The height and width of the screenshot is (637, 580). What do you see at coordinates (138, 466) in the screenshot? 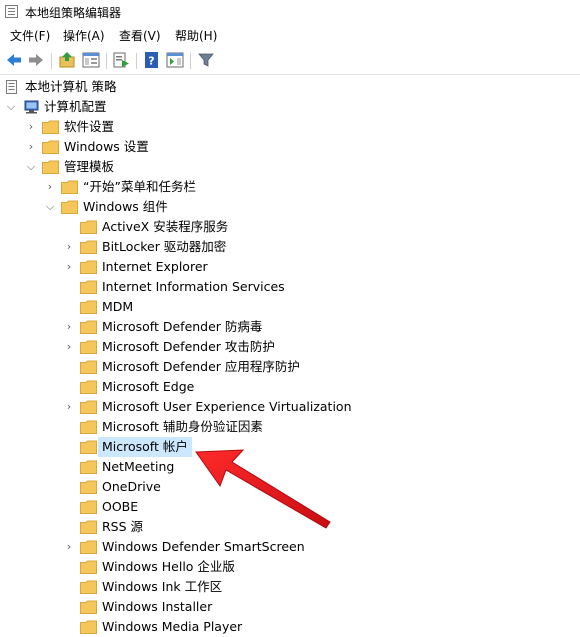
I see `tree-node-label: NetMeeting` at bounding box center [138, 466].